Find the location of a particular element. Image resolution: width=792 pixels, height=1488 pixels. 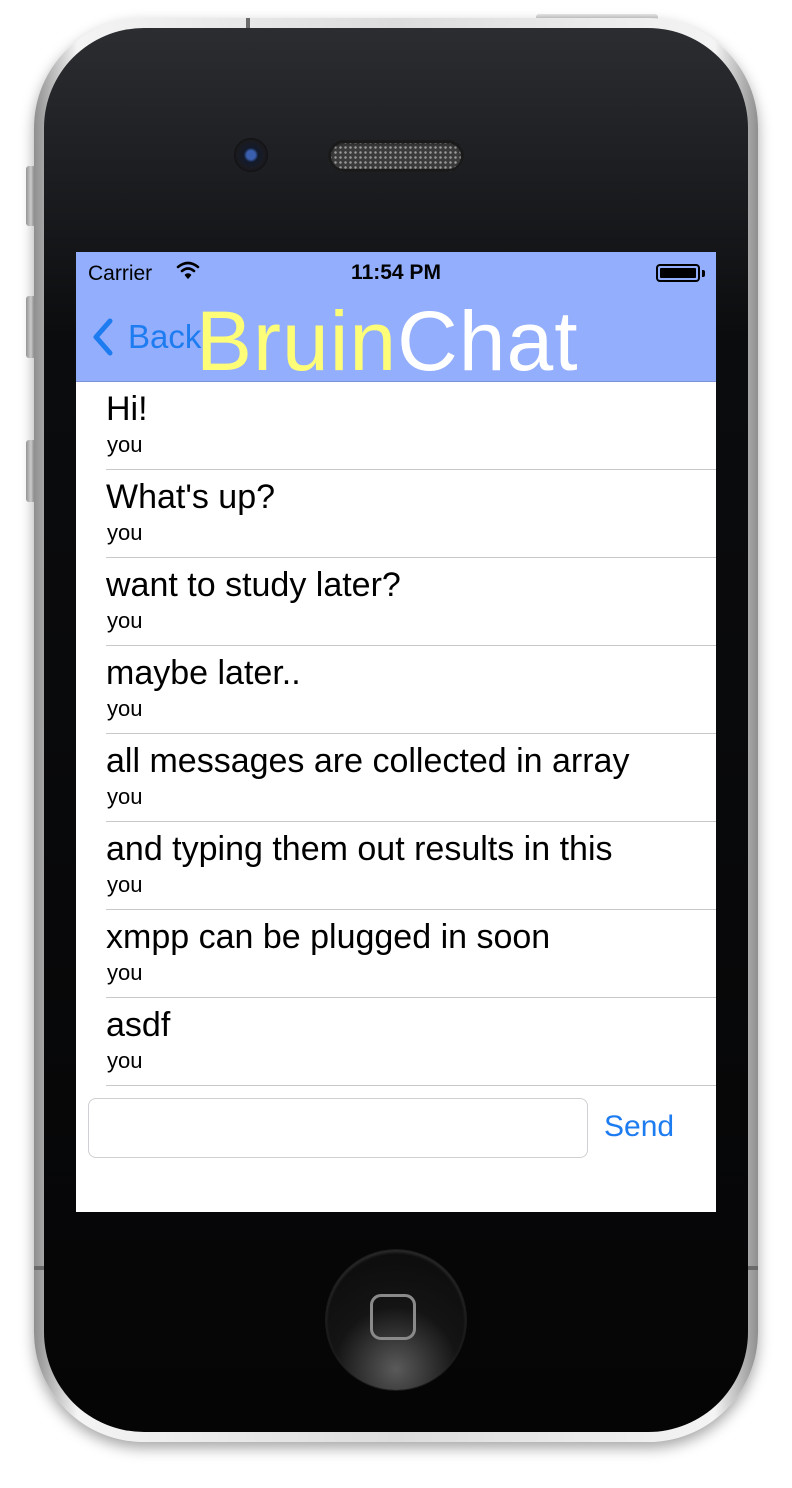

message-text: all messages are collected in array is located at coordinates (368, 761).